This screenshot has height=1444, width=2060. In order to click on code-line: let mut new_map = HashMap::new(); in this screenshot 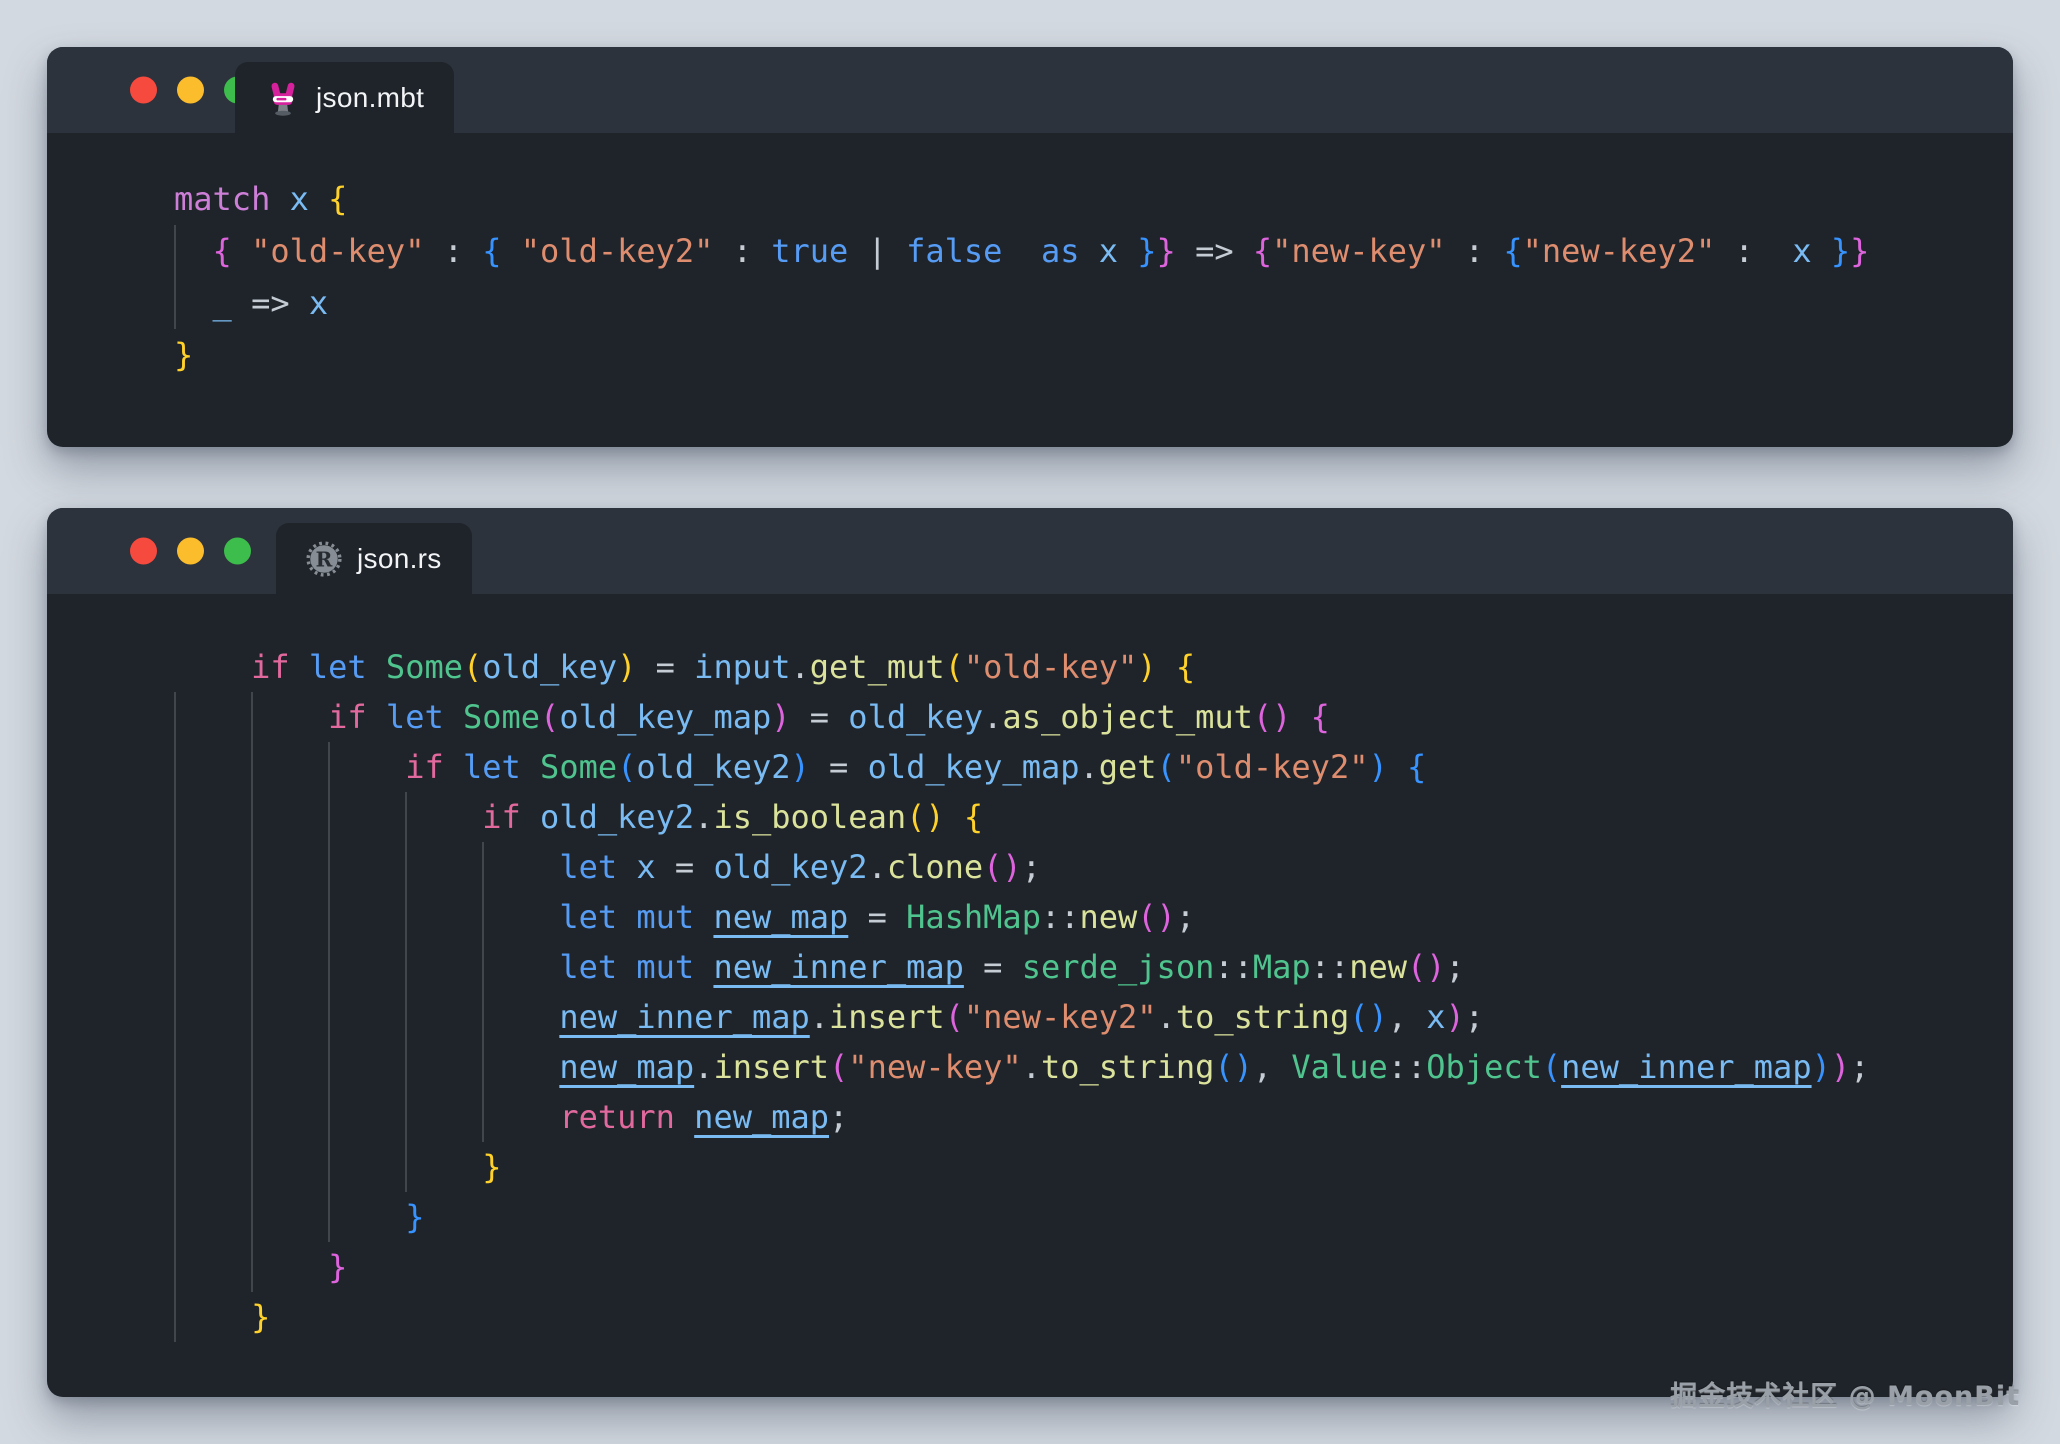, I will do `click(877, 917)`.